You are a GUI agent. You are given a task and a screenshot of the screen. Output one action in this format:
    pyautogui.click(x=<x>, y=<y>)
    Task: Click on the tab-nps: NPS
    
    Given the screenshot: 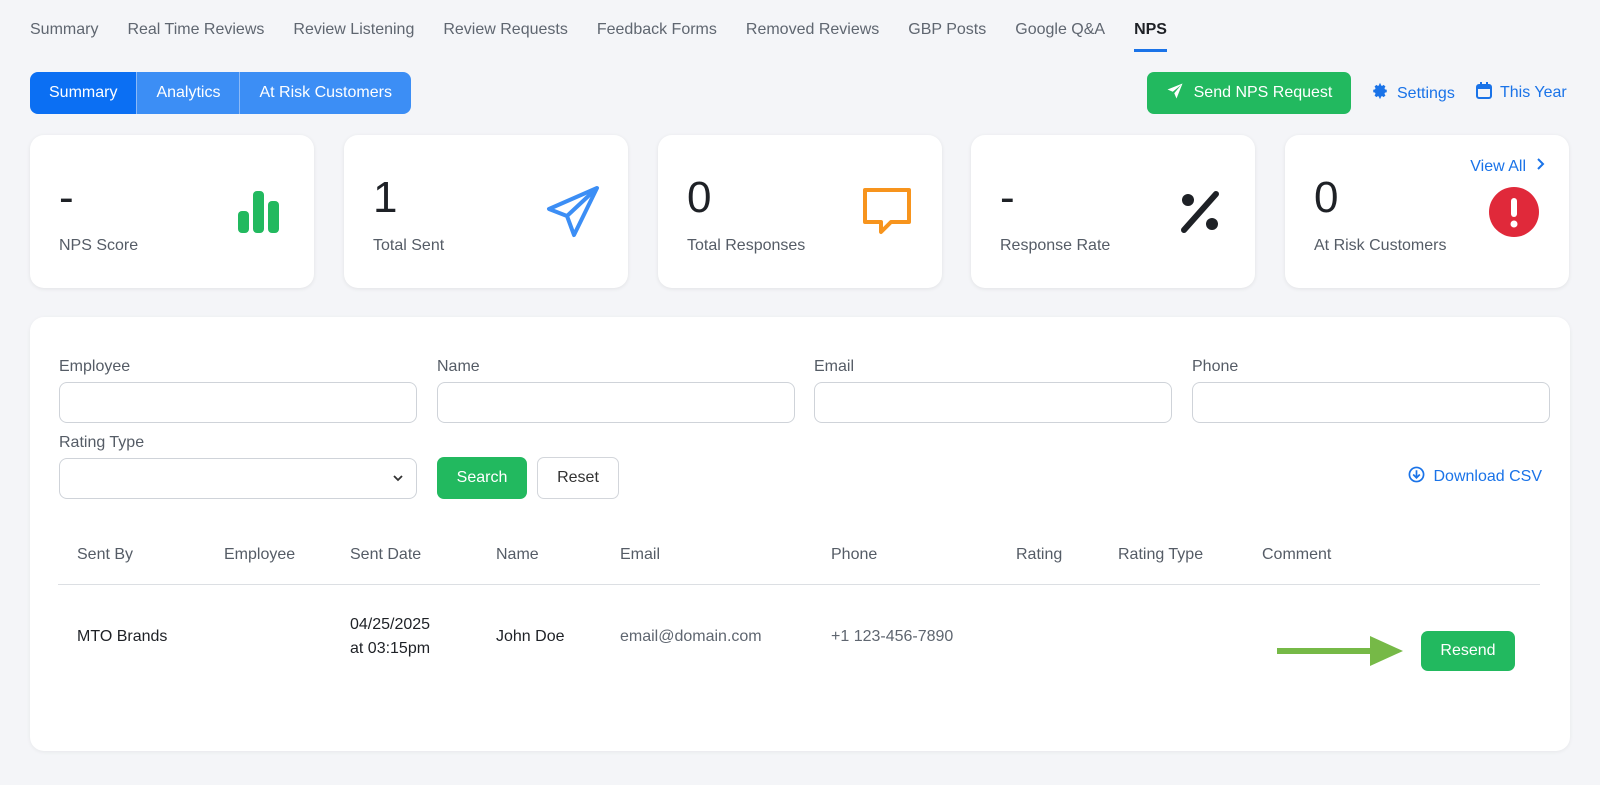 What is the action you would take?
    pyautogui.click(x=1150, y=26)
    